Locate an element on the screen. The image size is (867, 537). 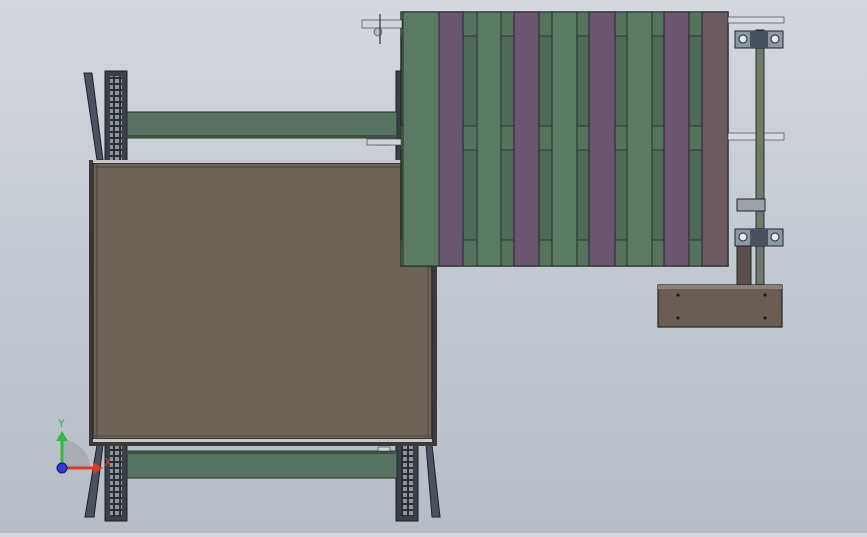
pallet-clip is located at coordinates (384, 142).